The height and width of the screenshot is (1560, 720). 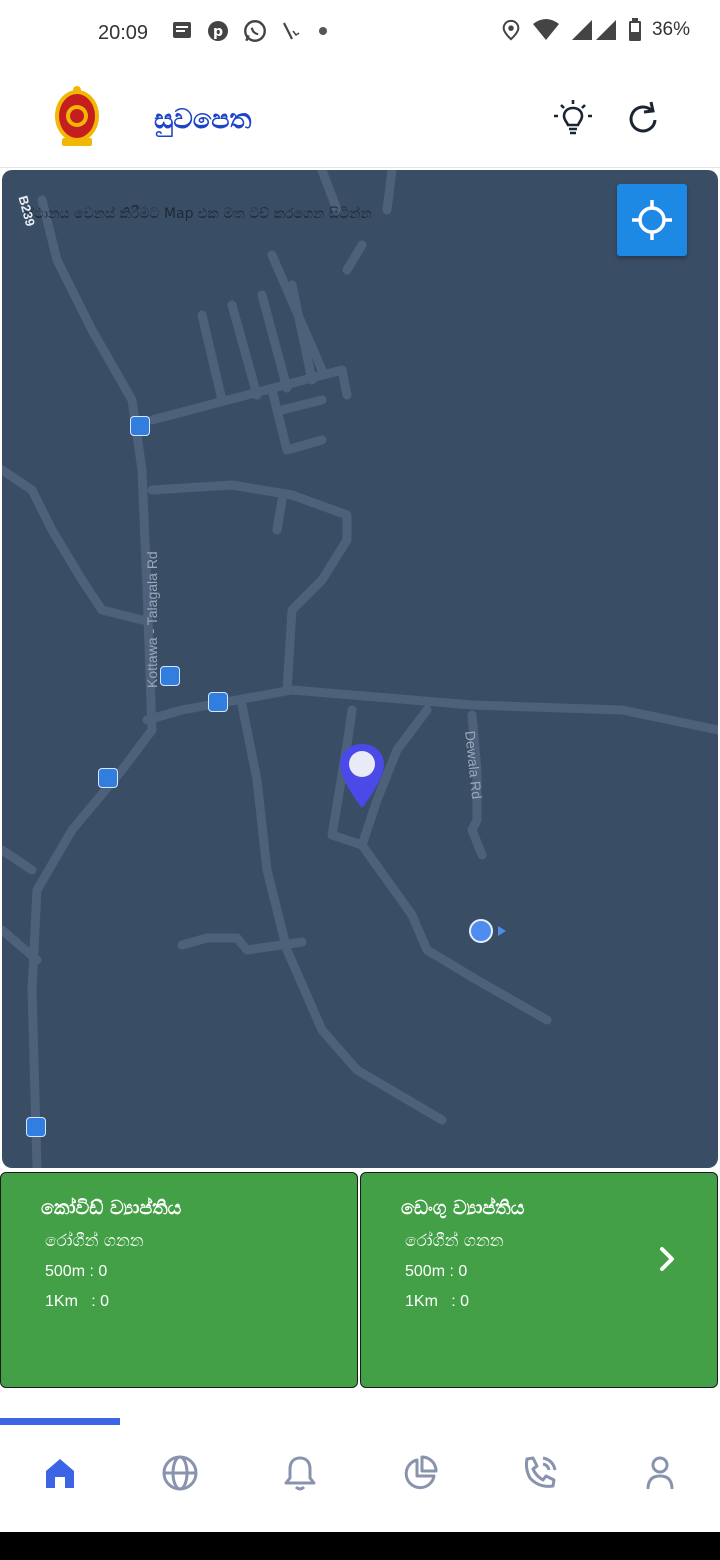 I want to click on dengue-card-subtitle: රෝගීන් ගනන, so click(x=454, y=1241).